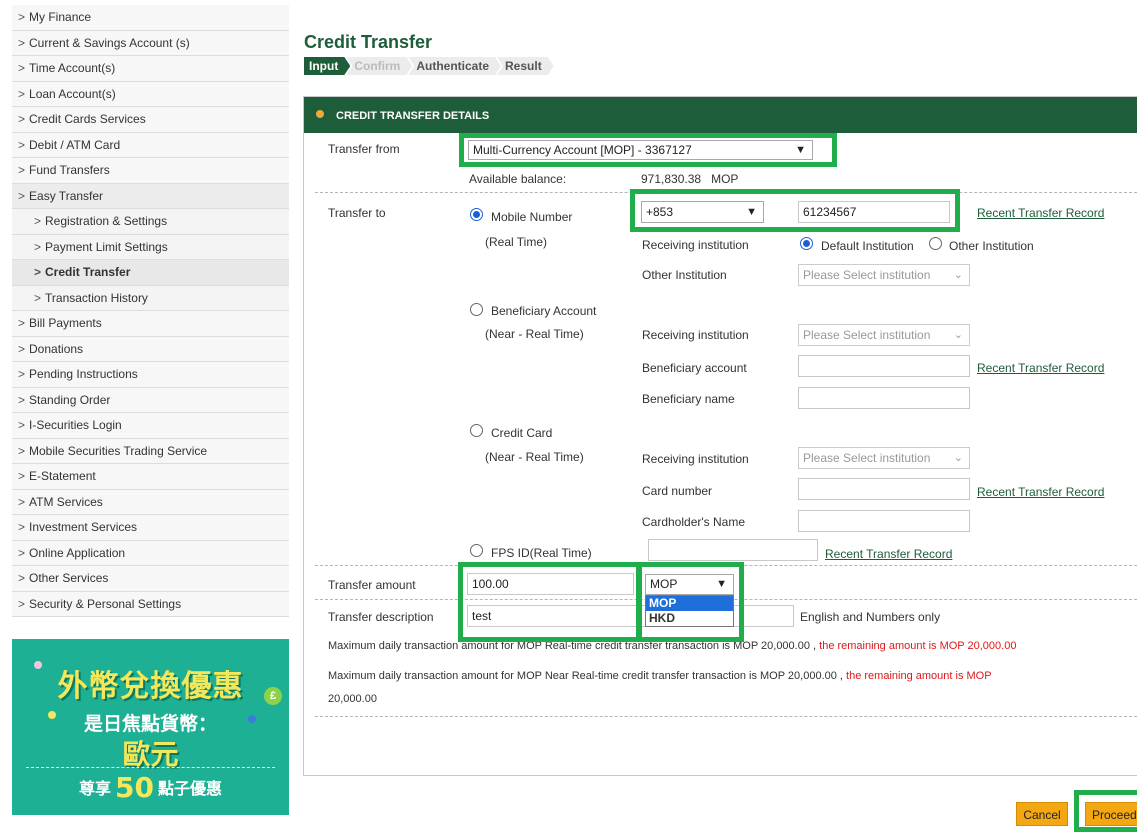 This screenshot has width=1137, height=832. Describe the element at coordinates (150, 171) in the screenshot. I see `sidebar-item-fund-transfers: > Fund Transfers` at that location.